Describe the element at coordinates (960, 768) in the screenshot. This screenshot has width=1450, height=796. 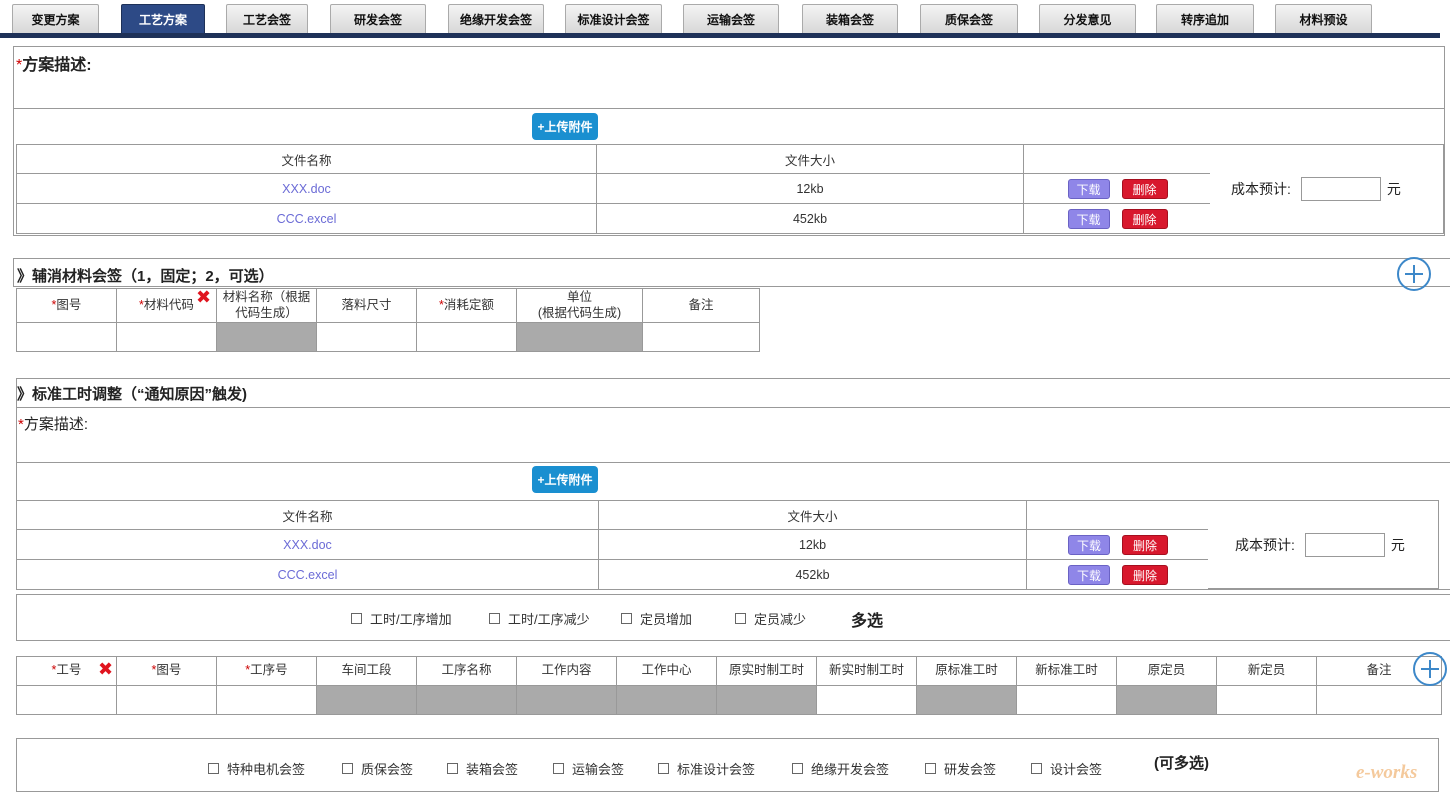
I see `signoff-option: 研发会签` at that location.